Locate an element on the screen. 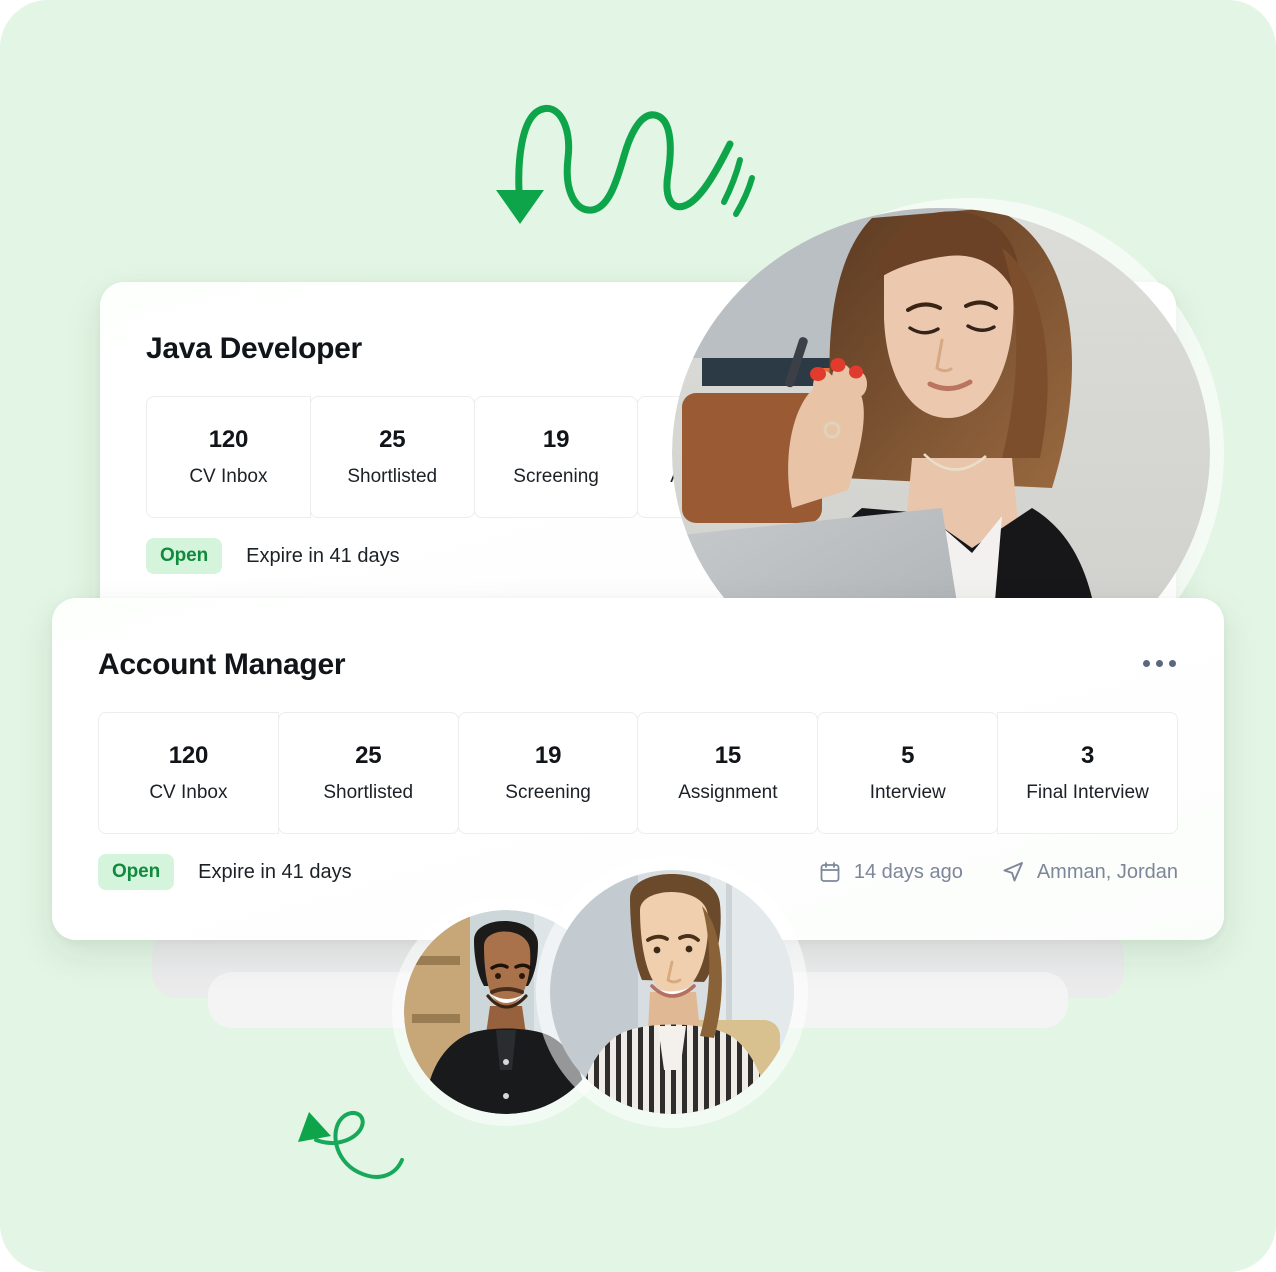 The image size is (1276, 1272). smiling-woman-photo is located at coordinates (672, 992).